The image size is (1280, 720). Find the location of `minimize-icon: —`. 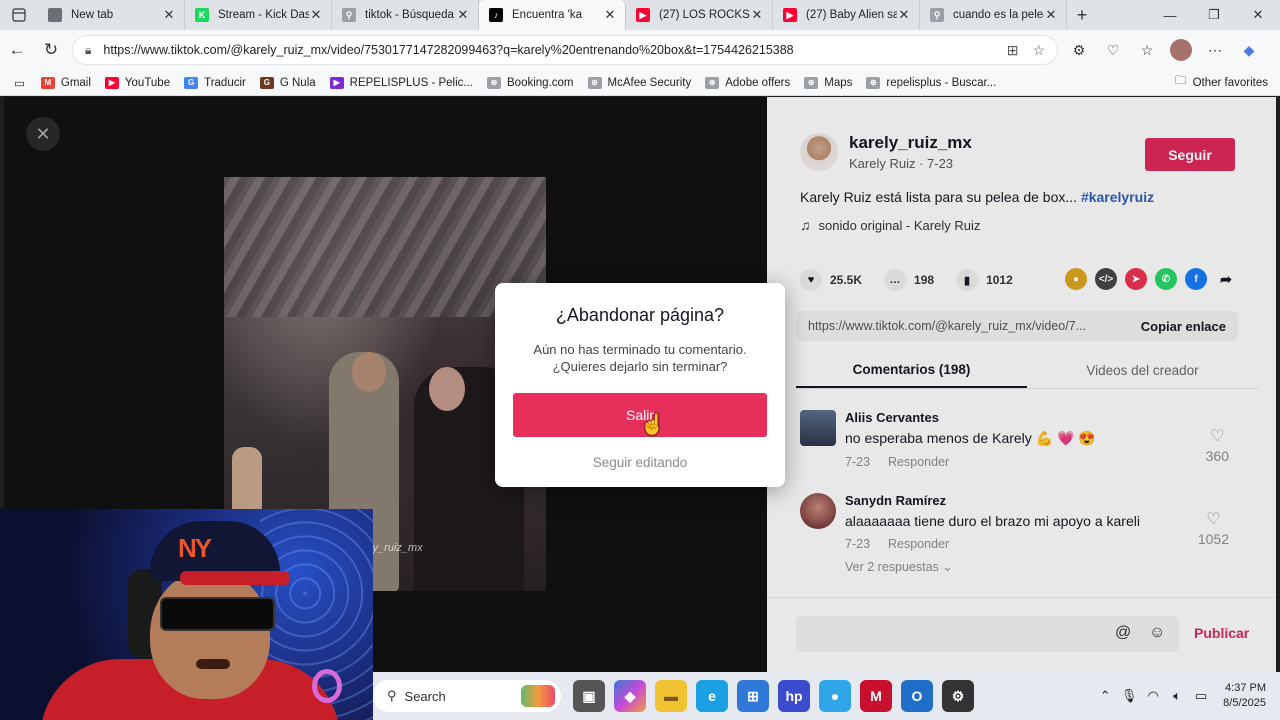

minimize-icon: — is located at coordinates (1170, 15).